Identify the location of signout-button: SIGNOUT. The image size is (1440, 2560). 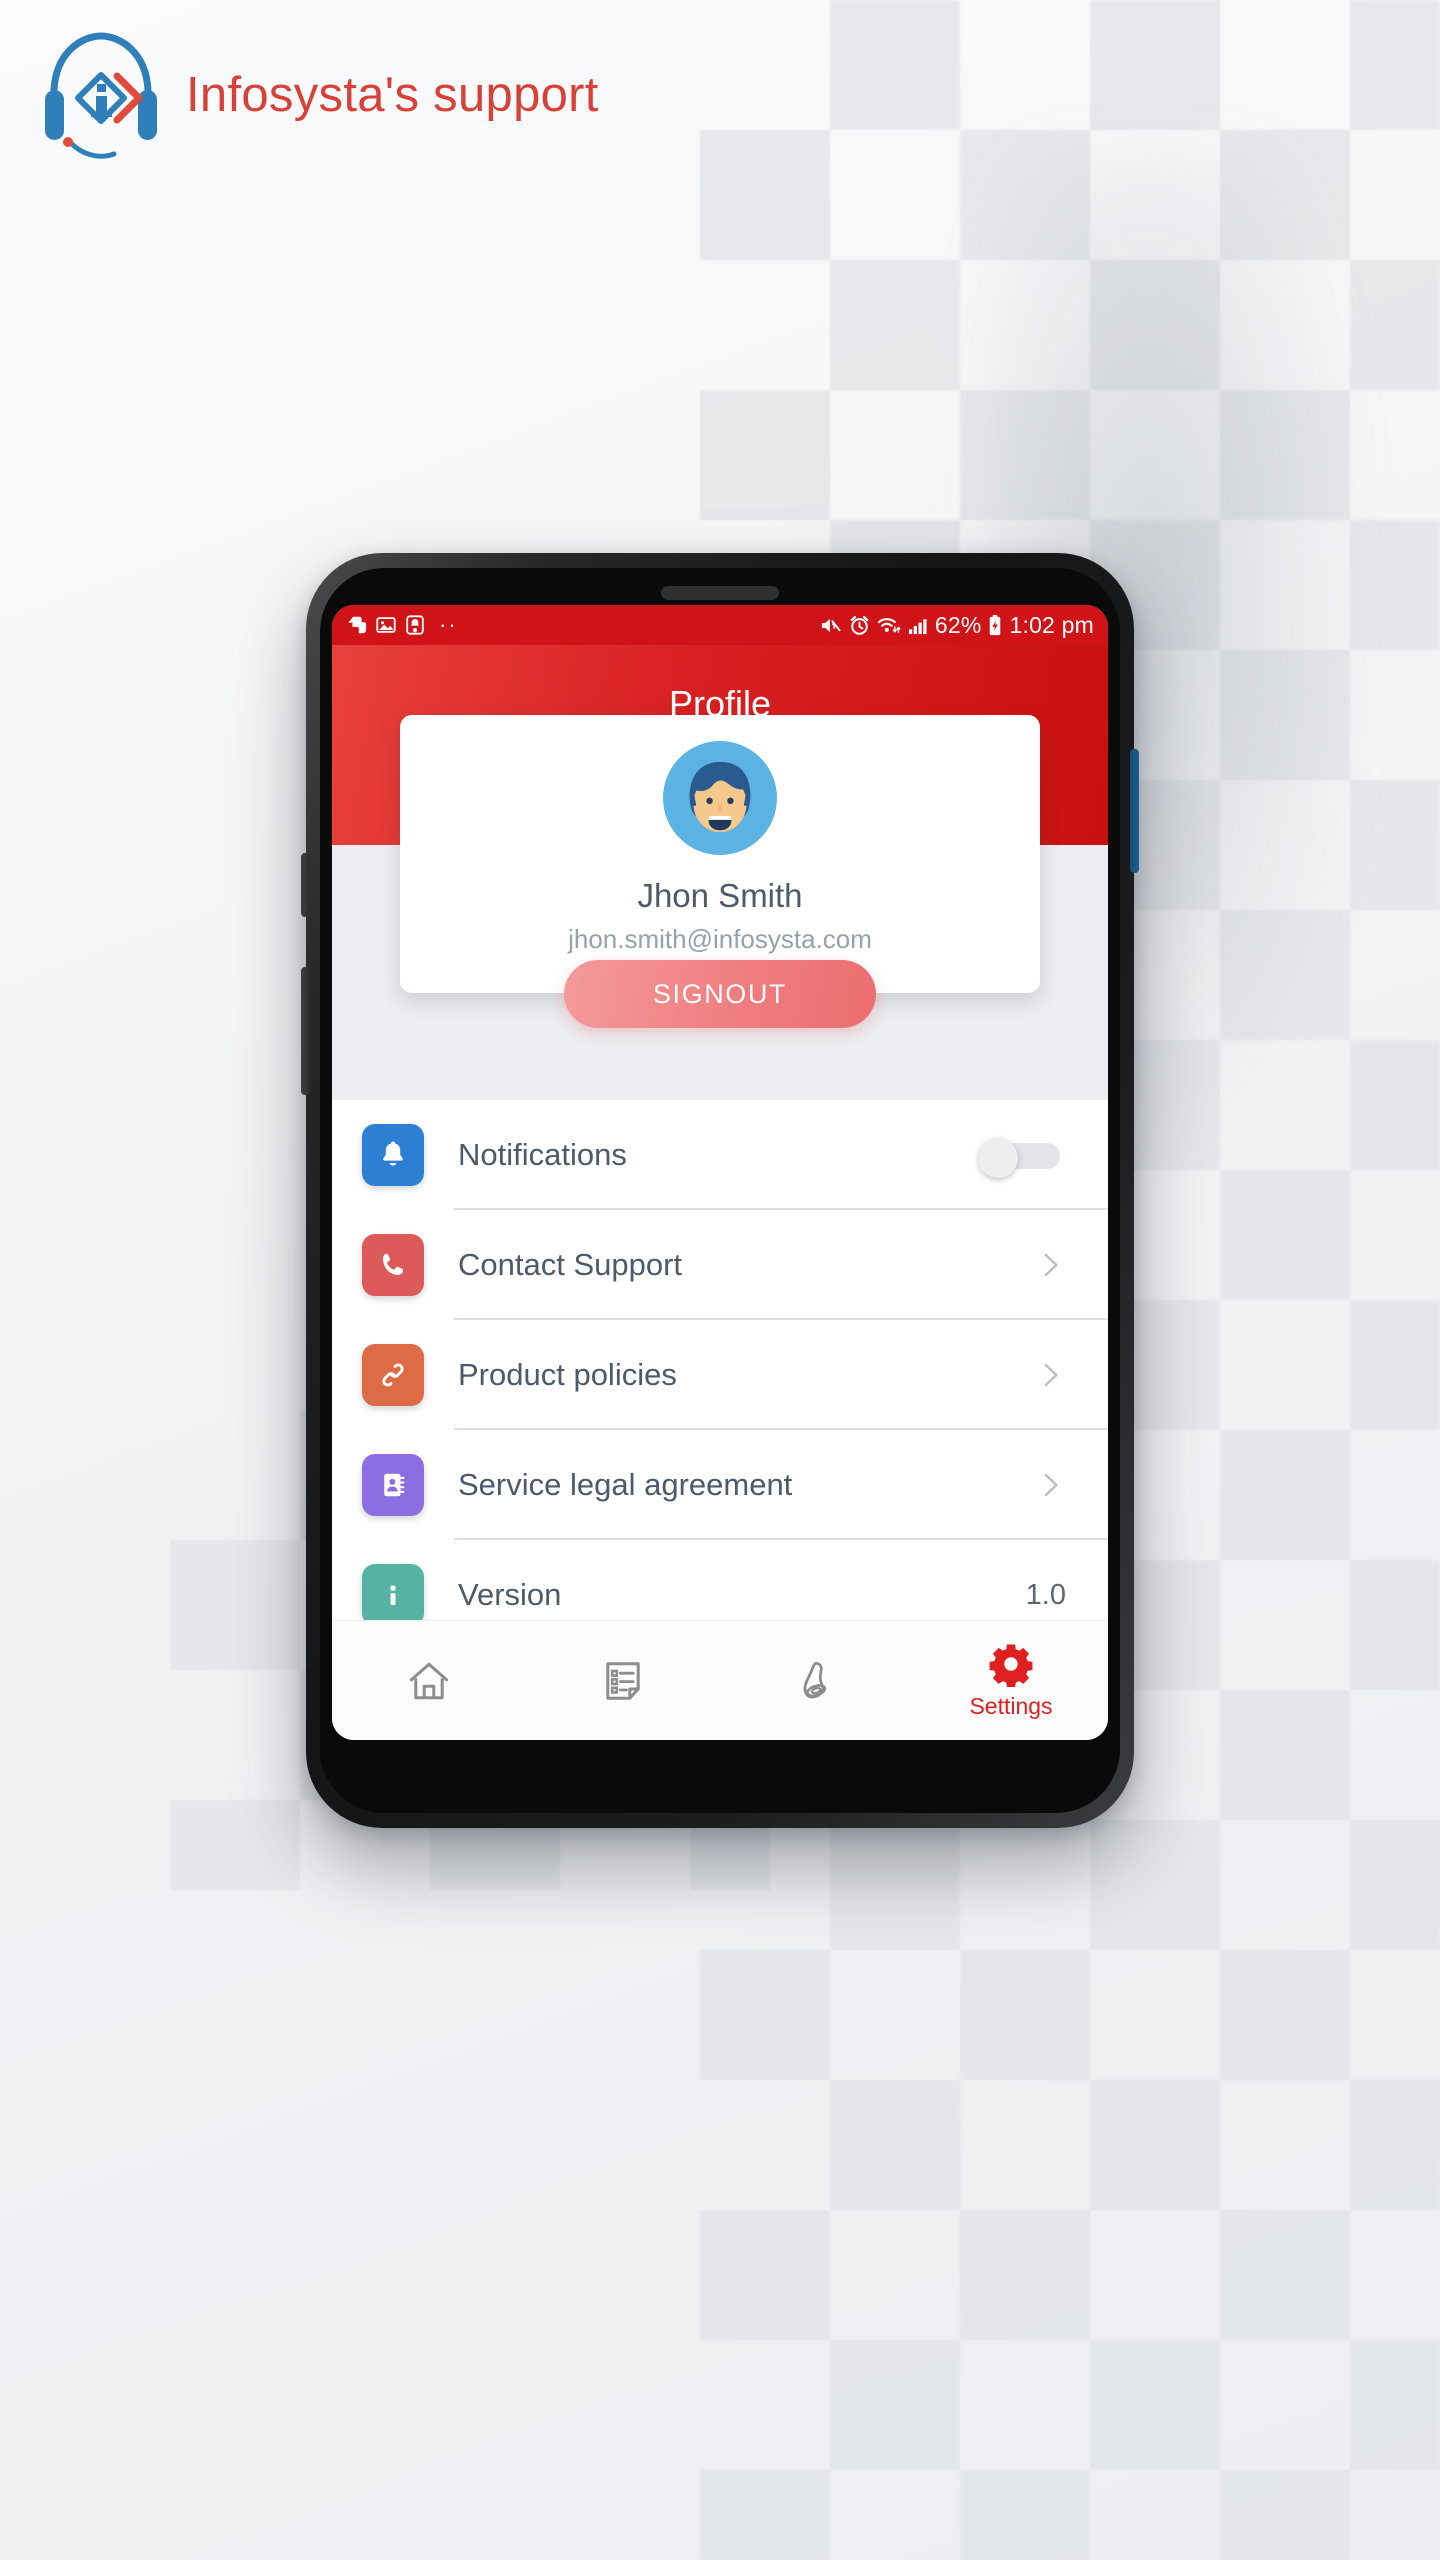
(720, 994).